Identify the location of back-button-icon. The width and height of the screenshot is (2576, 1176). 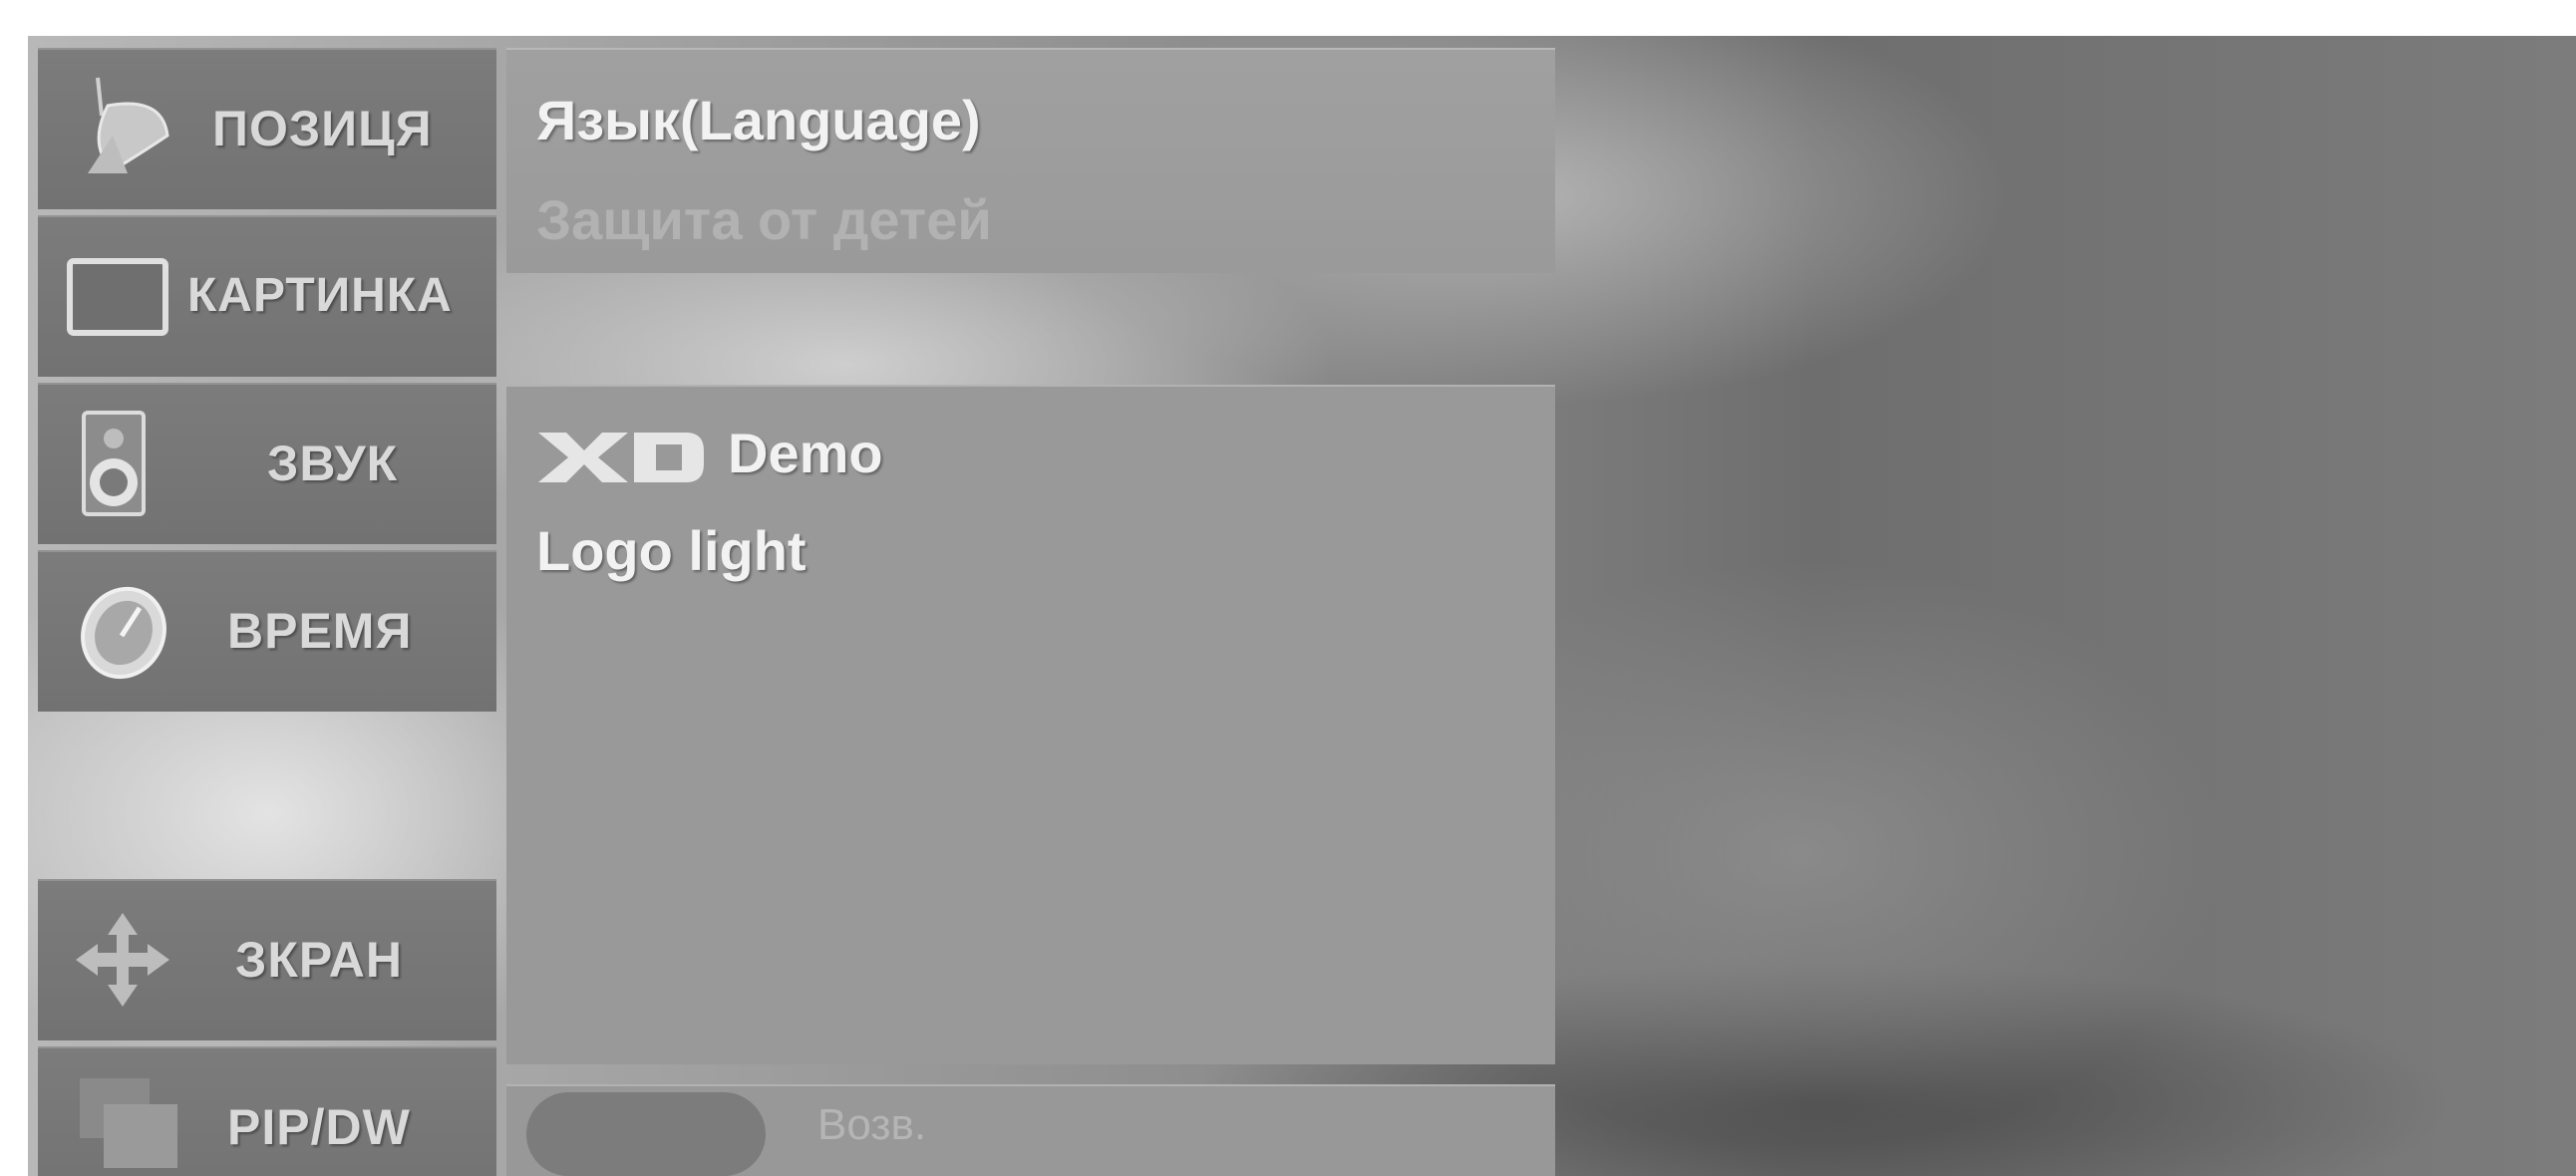
(646, 1134).